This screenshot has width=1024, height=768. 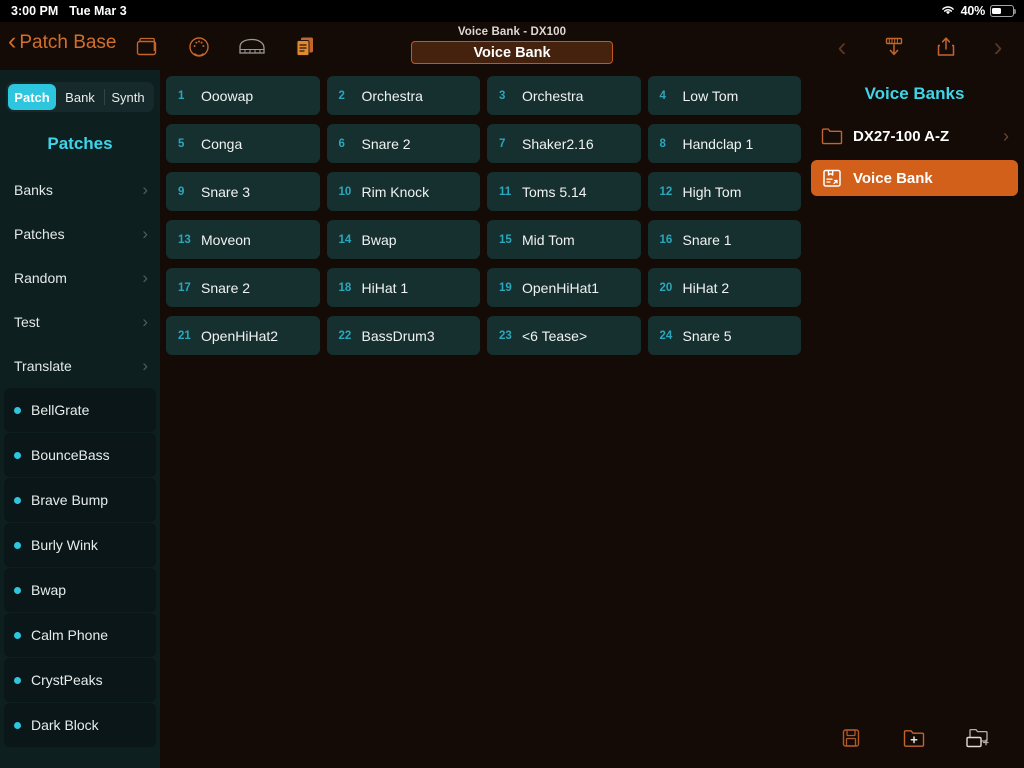 What do you see at coordinates (80, 545) in the screenshot?
I see `list-item: Burly Wink` at bounding box center [80, 545].